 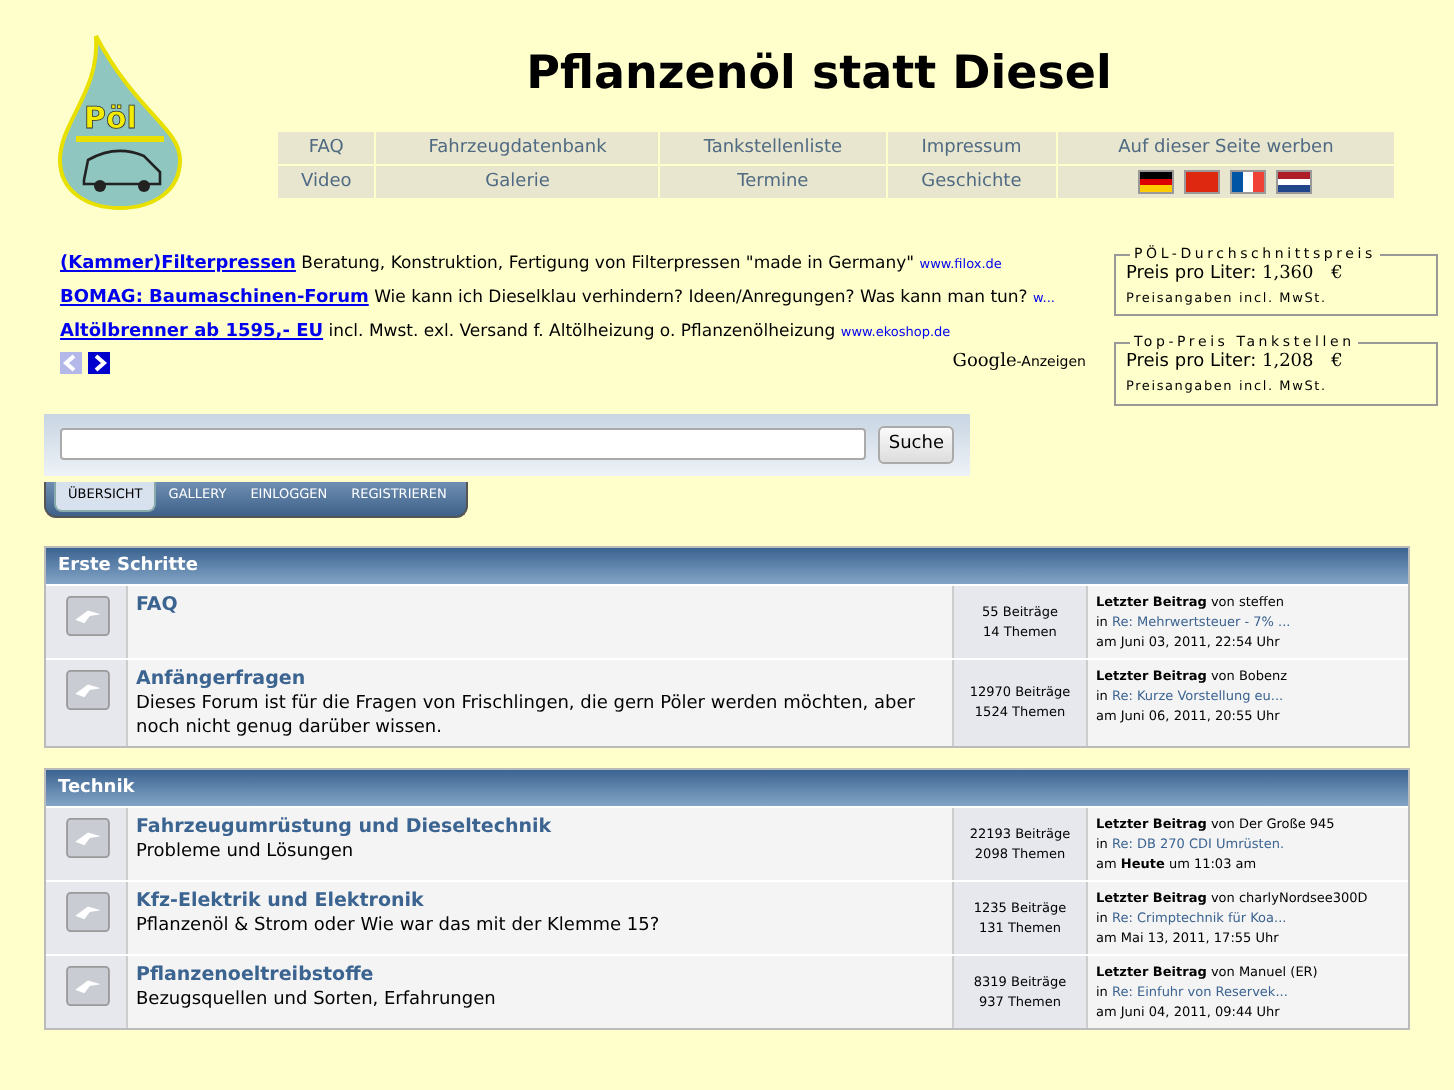 What do you see at coordinates (1287, 274) in the screenshot?
I see `price-value: 1,360` at bounding box center [1287, 274].